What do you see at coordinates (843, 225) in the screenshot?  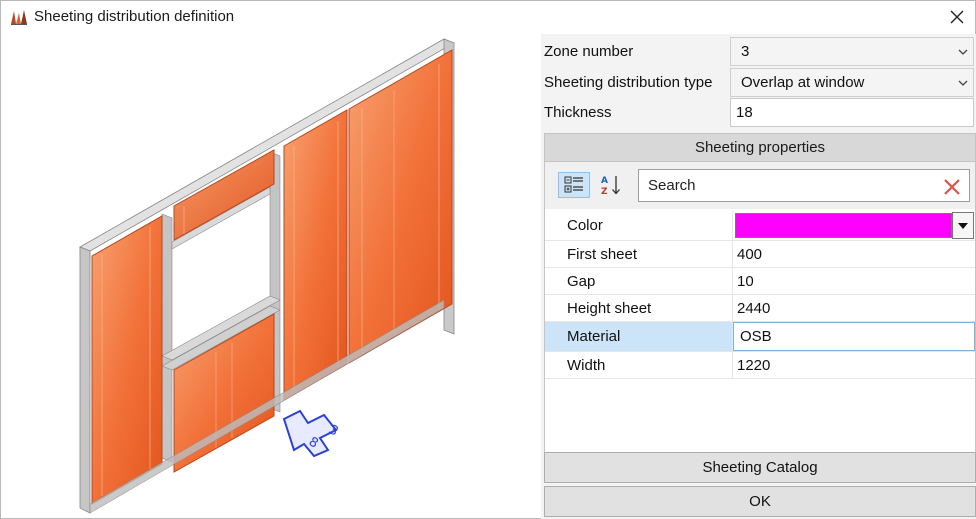 I see `color-swatch` at bounding box center [843, 225].